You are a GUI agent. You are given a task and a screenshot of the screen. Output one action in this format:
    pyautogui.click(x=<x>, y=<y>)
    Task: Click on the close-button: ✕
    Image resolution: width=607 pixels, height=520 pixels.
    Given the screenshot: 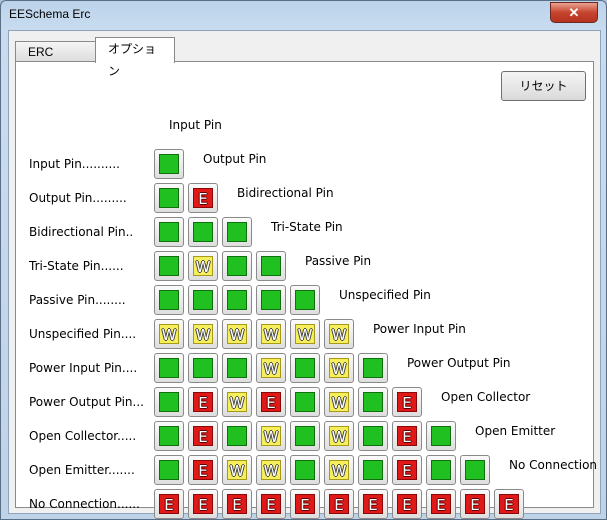 What is the action you would take?
    pyautogui.click(x=574, y=12)
    